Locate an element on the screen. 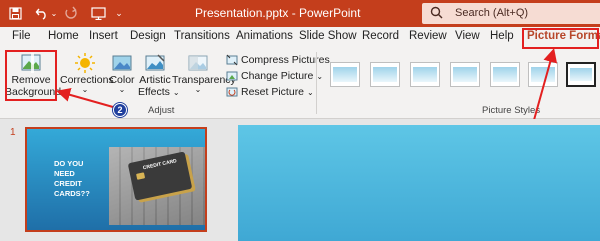  search-box: Search (Alt+Q) is located at coordinates (511, 13).